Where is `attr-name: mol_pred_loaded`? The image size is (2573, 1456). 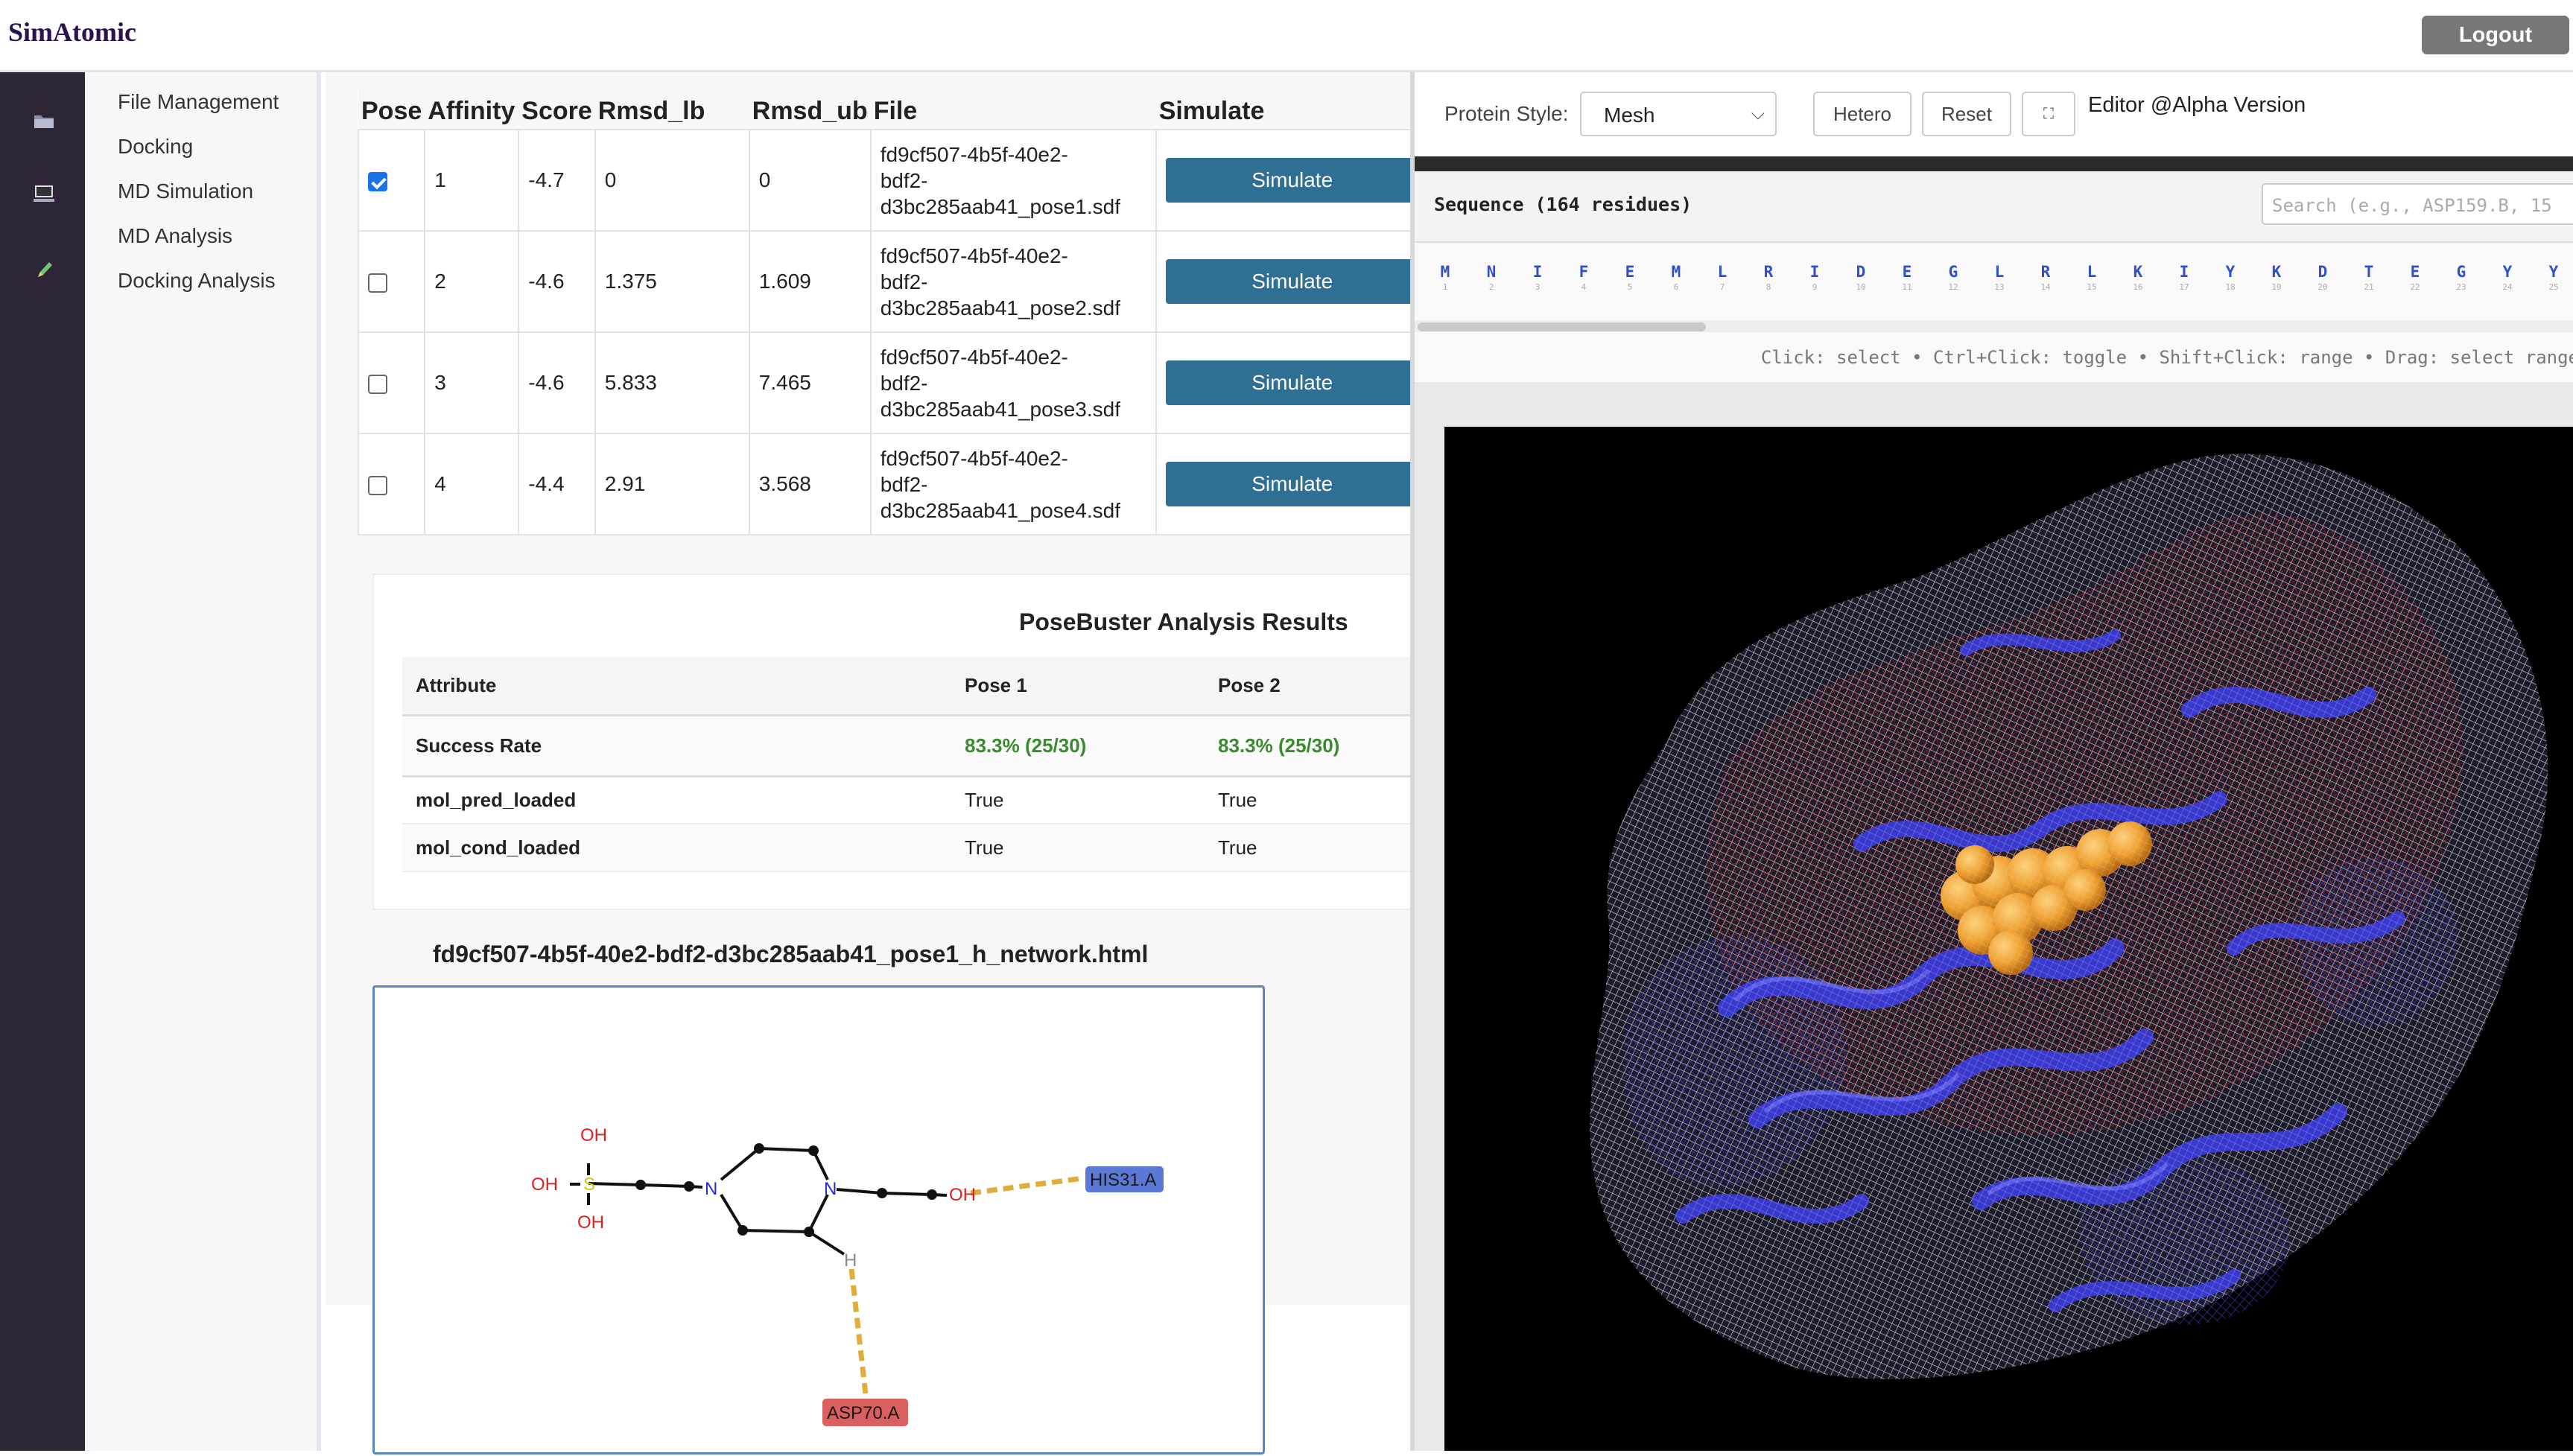 attr-name: mol_pred_loaded is located at coordinates (676, 800).